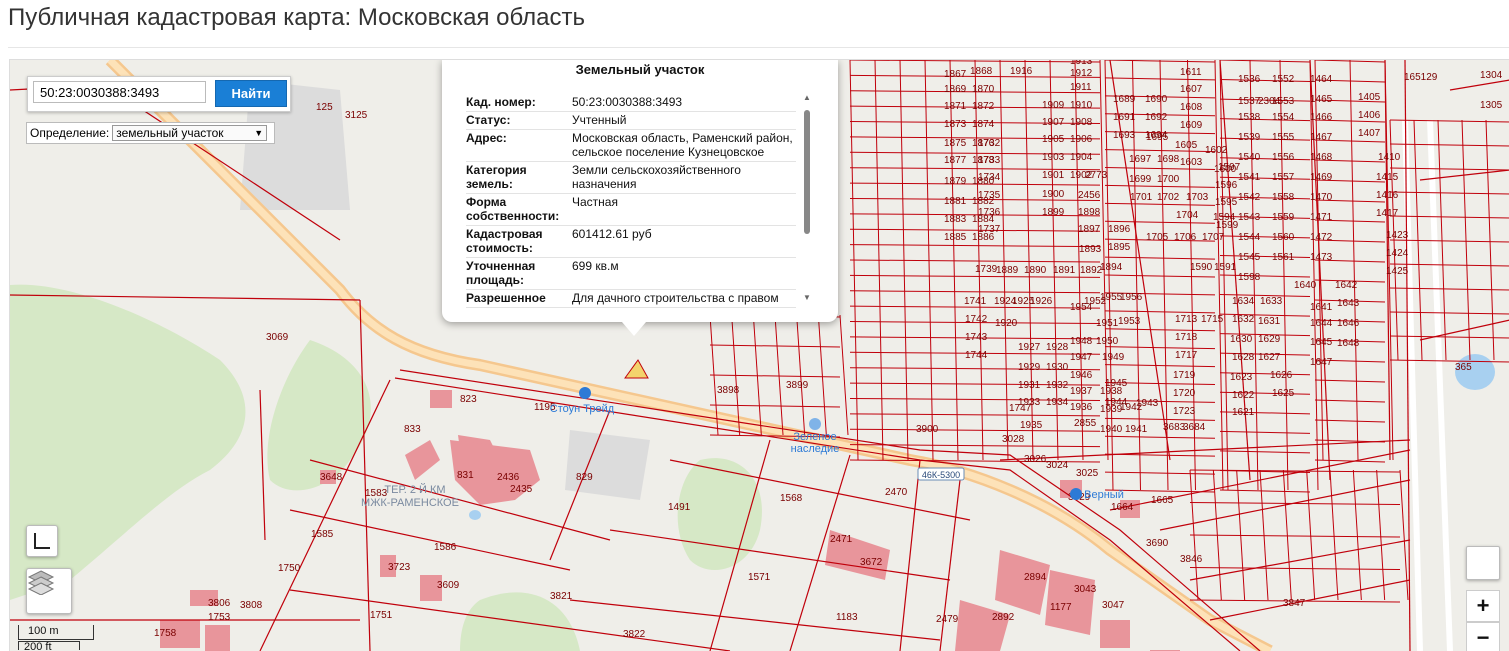  I want to click on parcel-number: 1410, so click(1389, 157).